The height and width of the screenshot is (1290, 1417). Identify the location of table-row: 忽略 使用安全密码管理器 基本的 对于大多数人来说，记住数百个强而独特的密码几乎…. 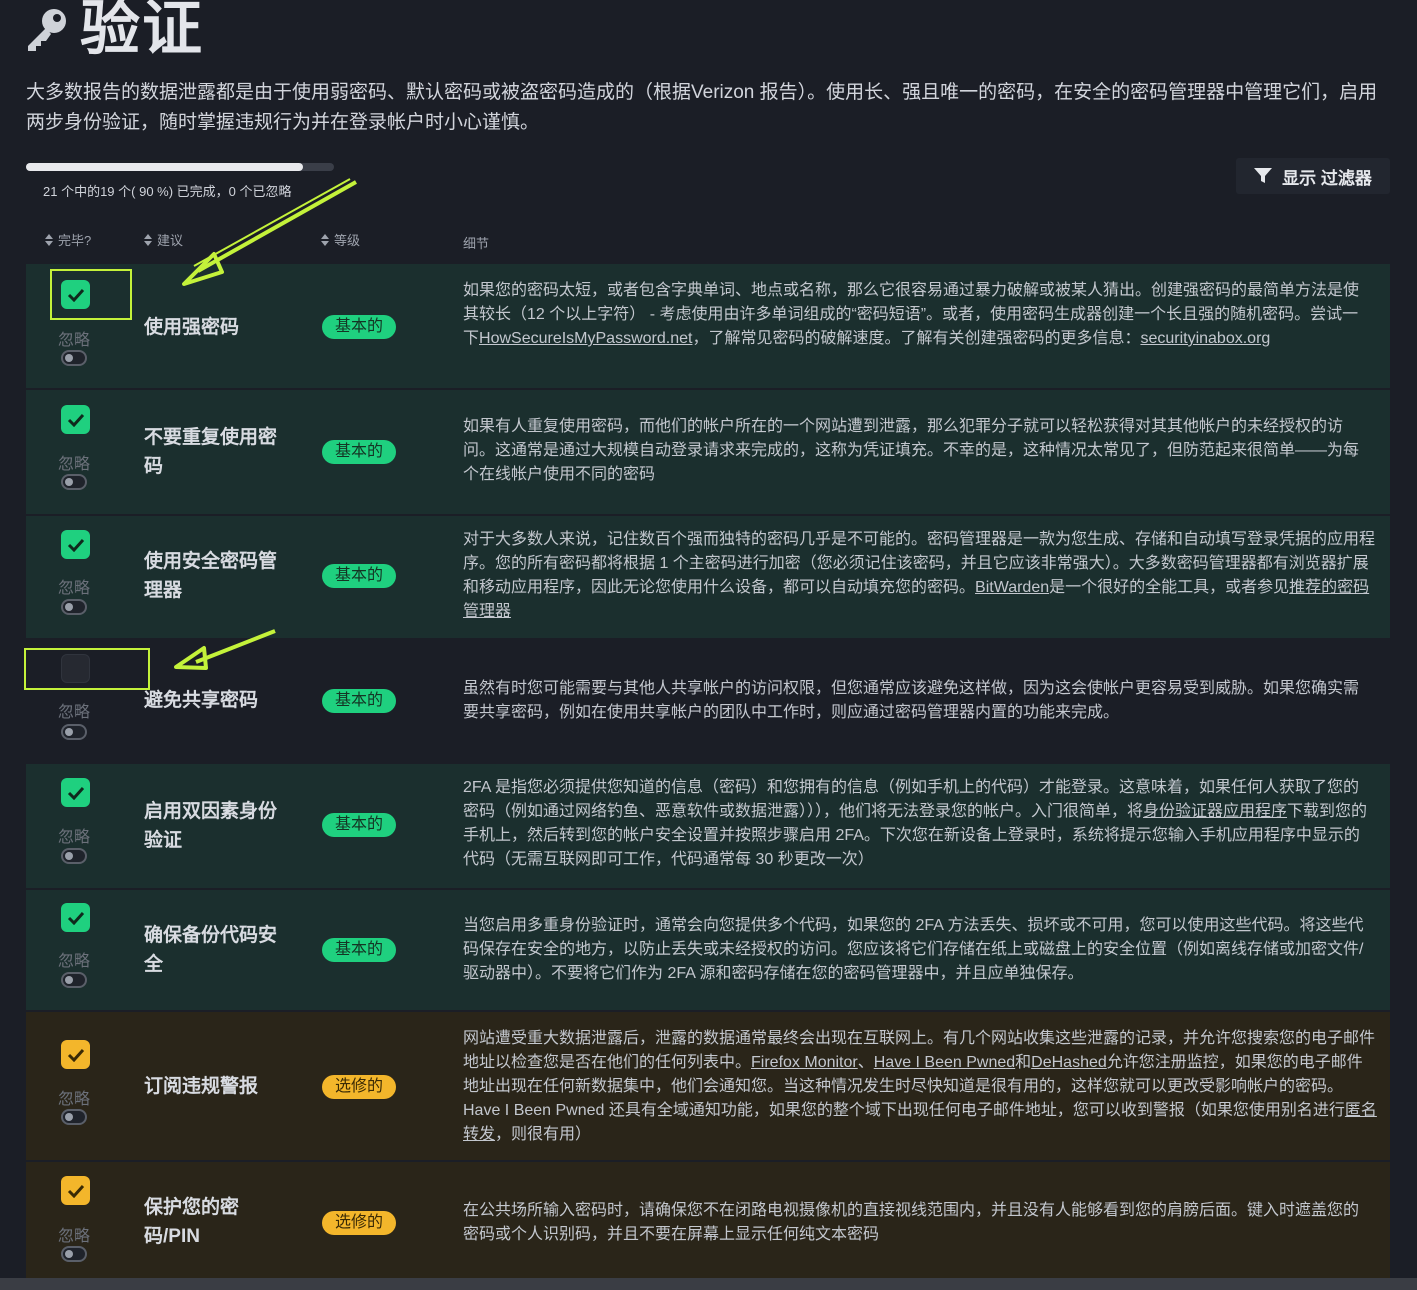
(708, 577).